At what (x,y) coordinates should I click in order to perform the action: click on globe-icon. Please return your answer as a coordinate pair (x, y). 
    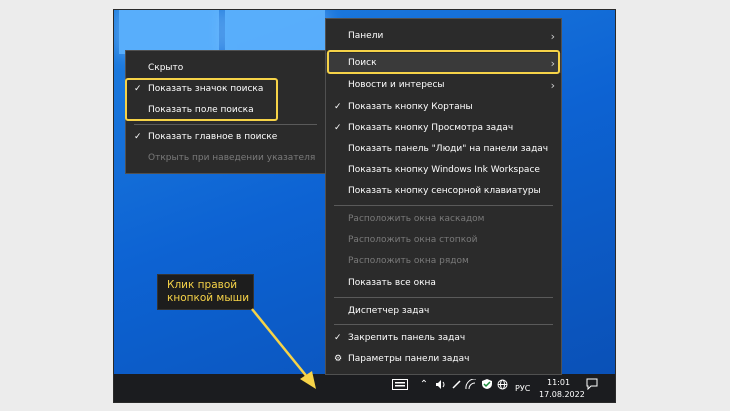
    Looking at the image, I should click on (502, 384).